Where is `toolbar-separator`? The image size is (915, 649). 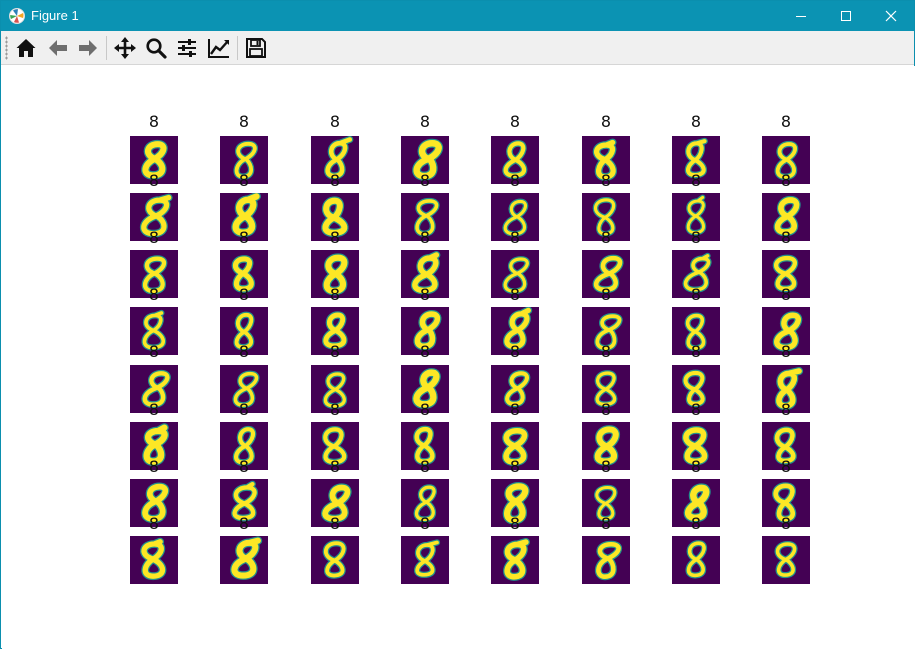
toolbar-separator is located at coordinates (106, 48).